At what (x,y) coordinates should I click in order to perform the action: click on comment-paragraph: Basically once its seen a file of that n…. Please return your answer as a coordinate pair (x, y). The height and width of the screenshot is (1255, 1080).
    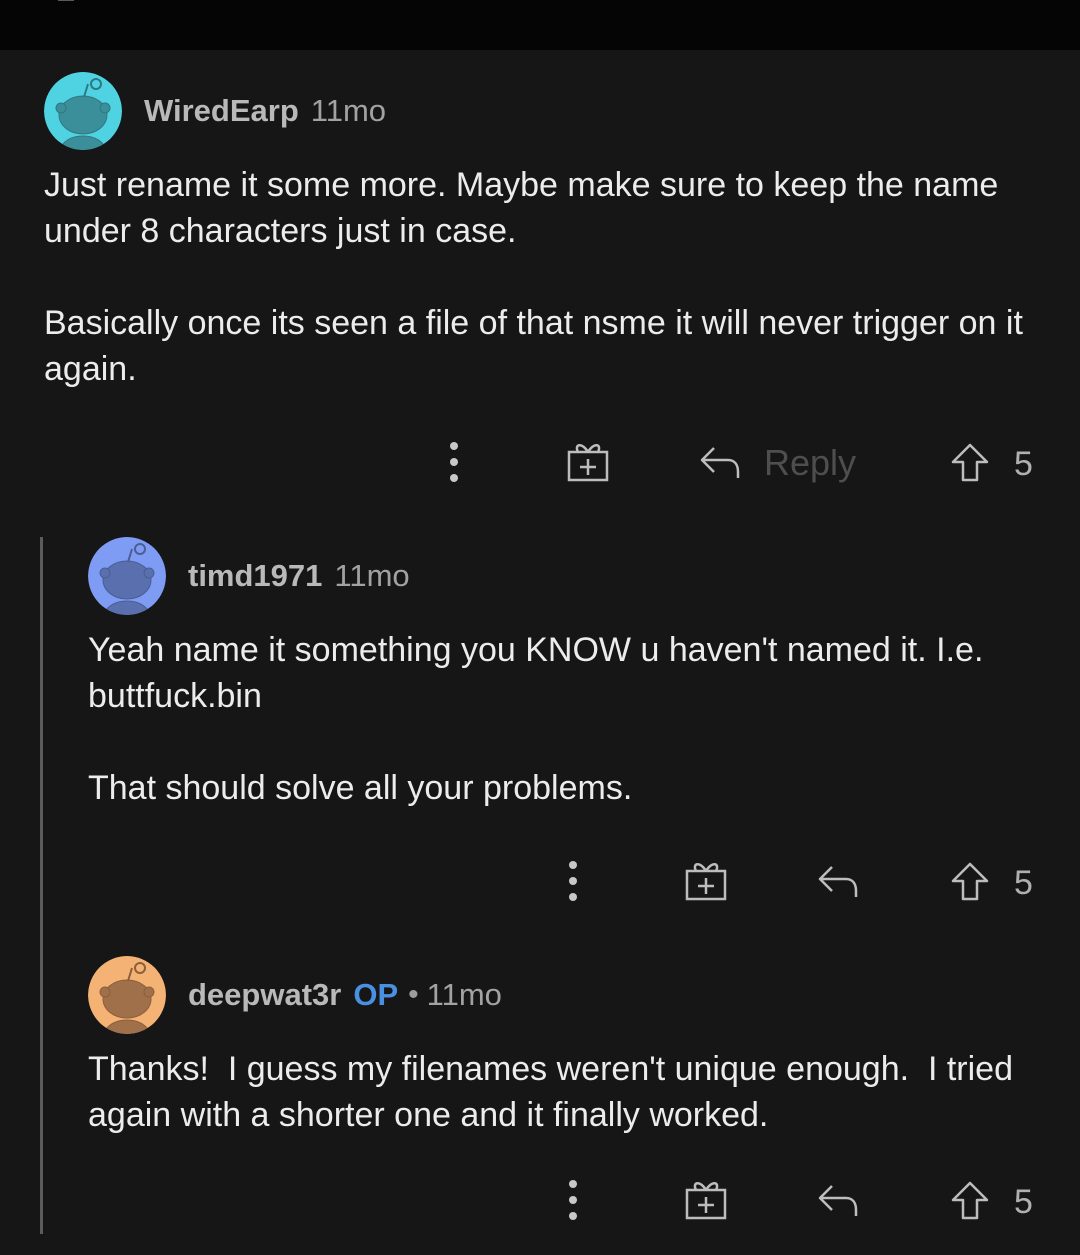
    Looking at the image, I should click on (533, 346).